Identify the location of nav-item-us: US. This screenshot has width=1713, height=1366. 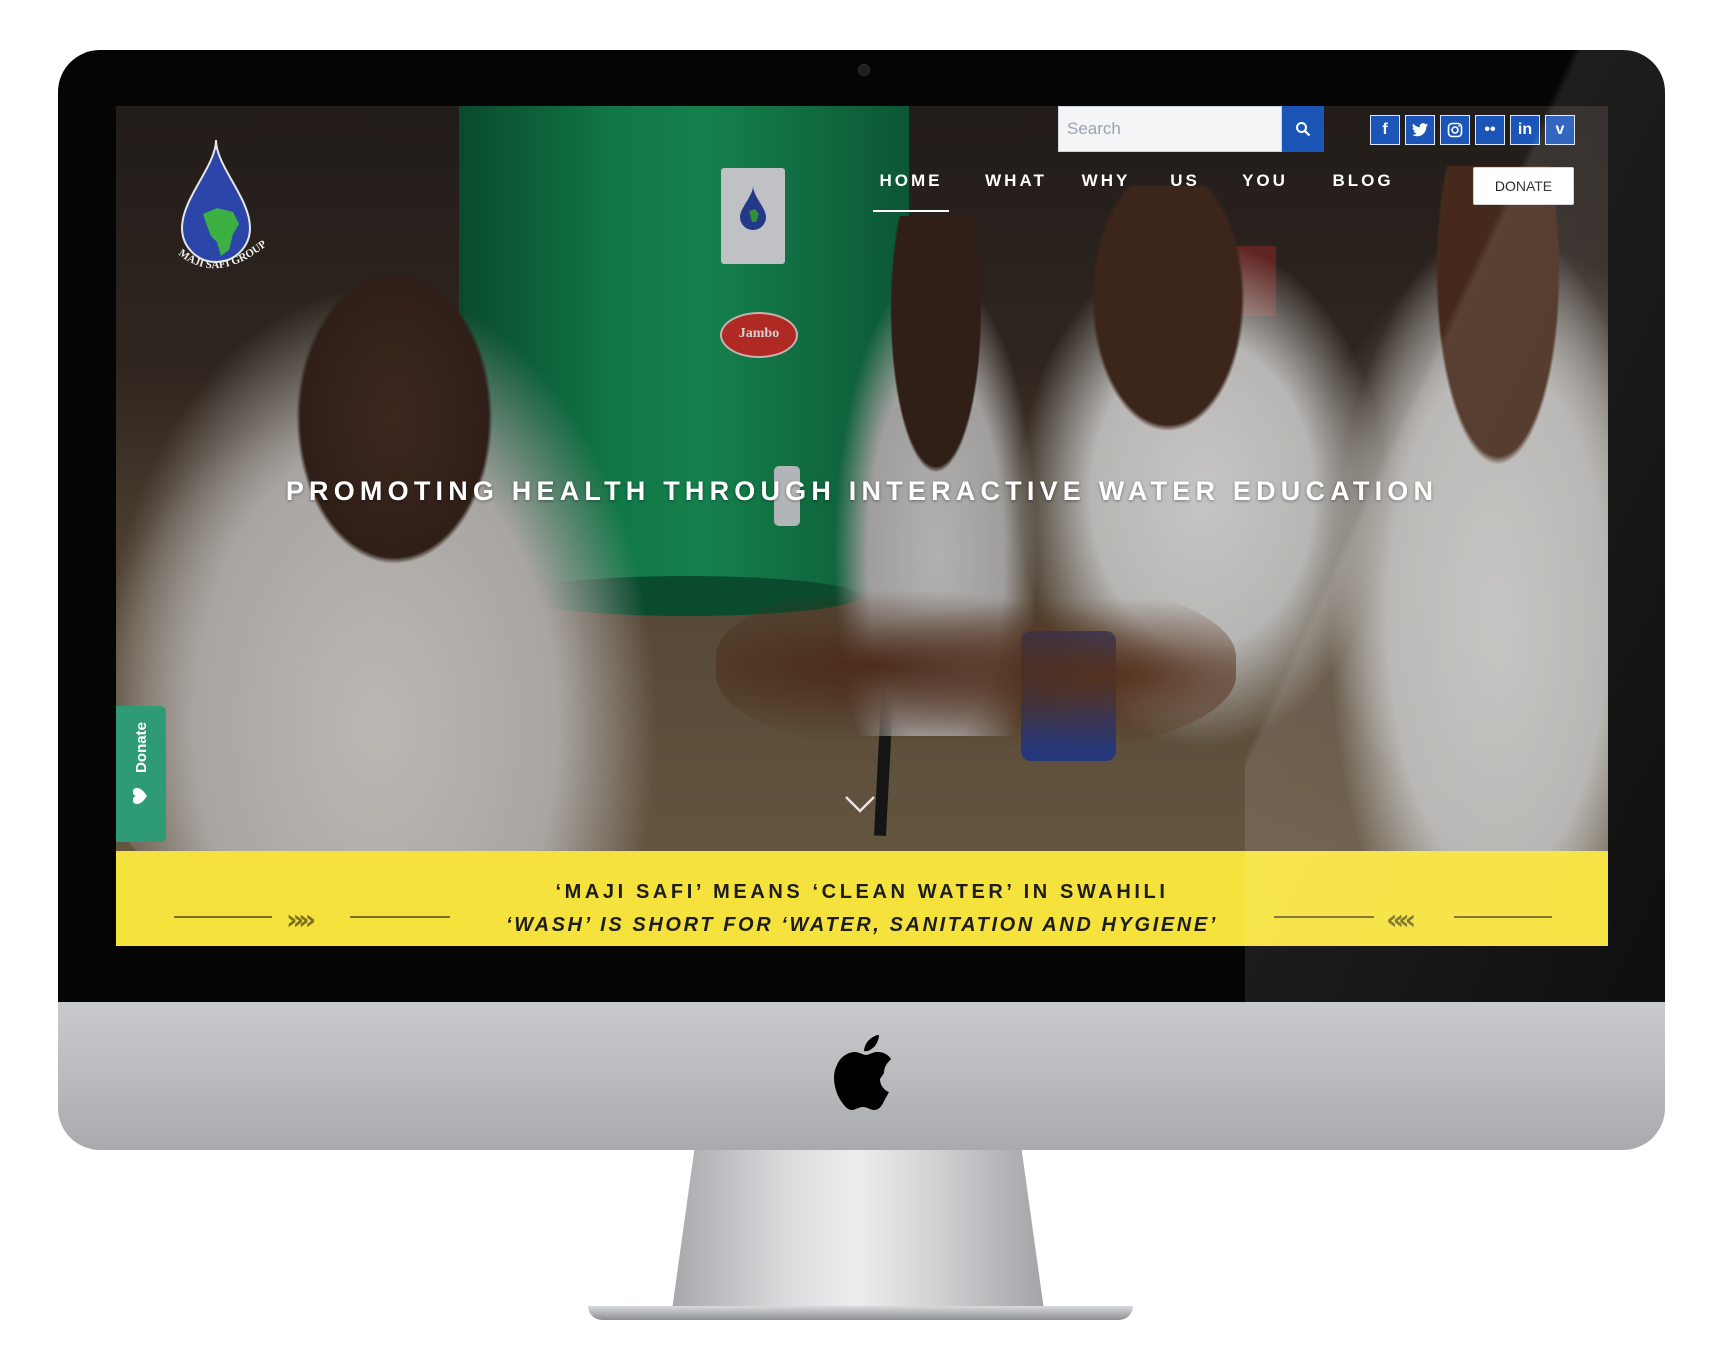
(1185, 181).